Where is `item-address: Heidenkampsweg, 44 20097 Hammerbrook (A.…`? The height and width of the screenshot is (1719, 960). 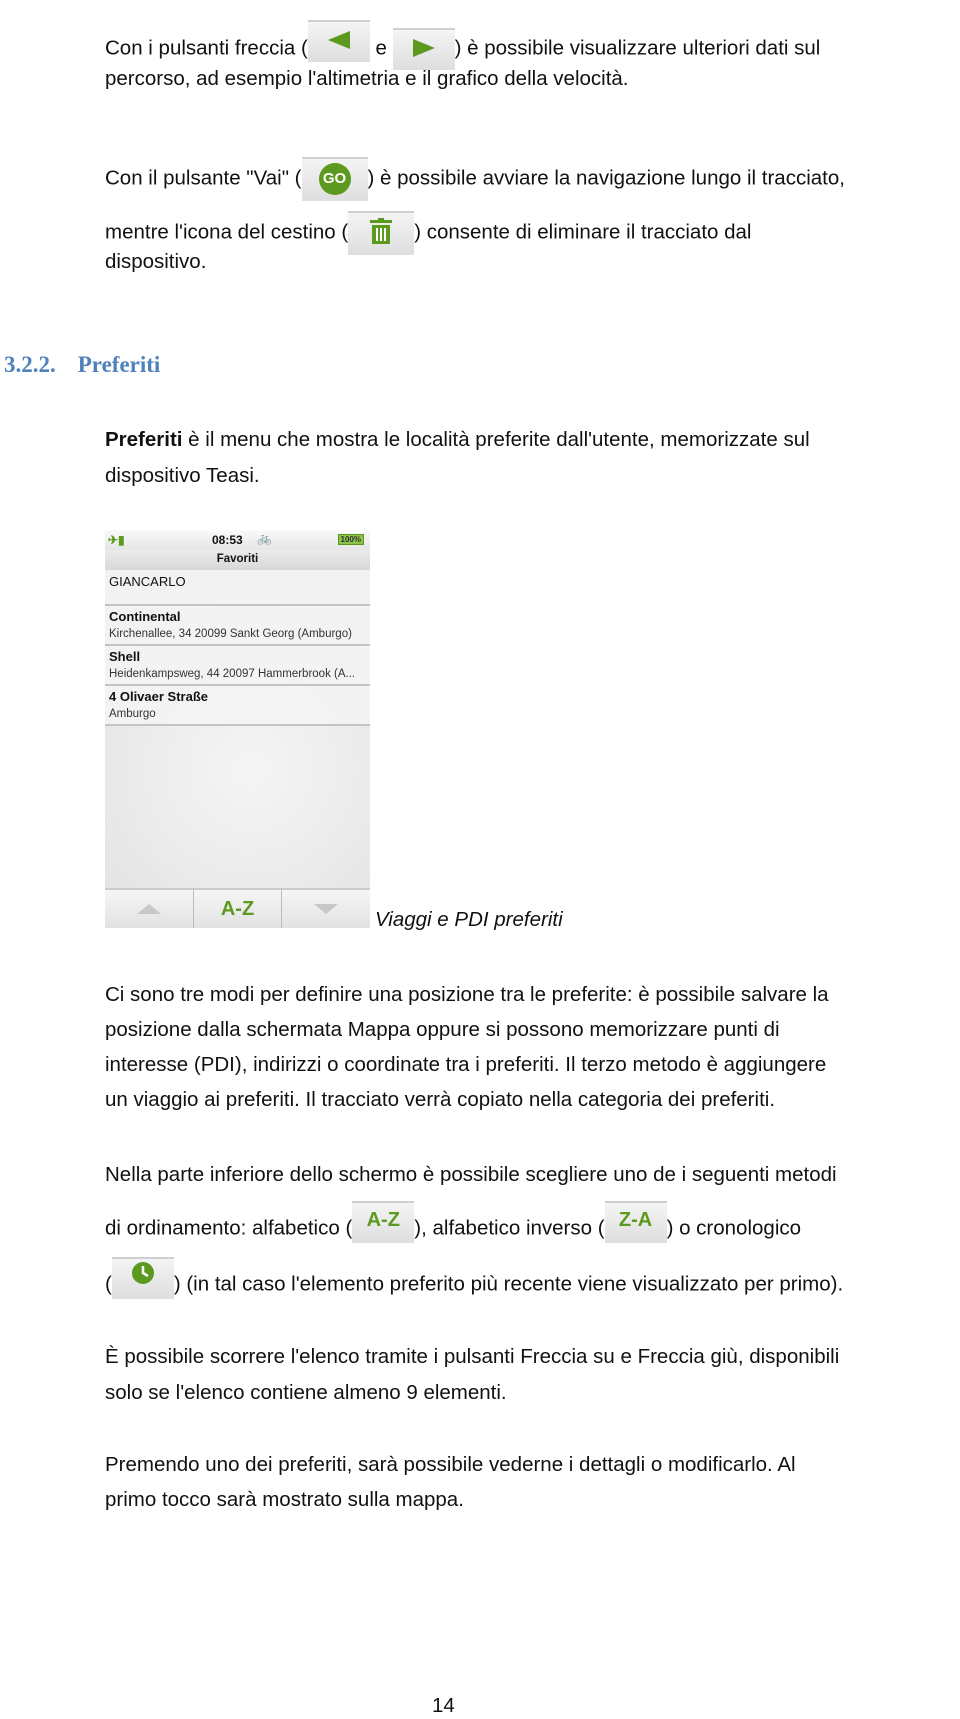
item-address: Heidenkampsweg, 44 20097 Hammerbrook (A.… is located at coordinates (232, 674).